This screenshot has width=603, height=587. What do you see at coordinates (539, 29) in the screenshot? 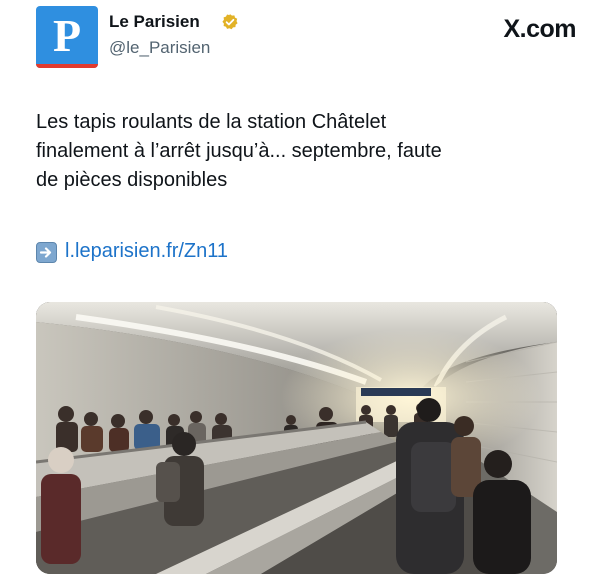
I see `x-com-logo: X.com` at bounding box center [539, 29].